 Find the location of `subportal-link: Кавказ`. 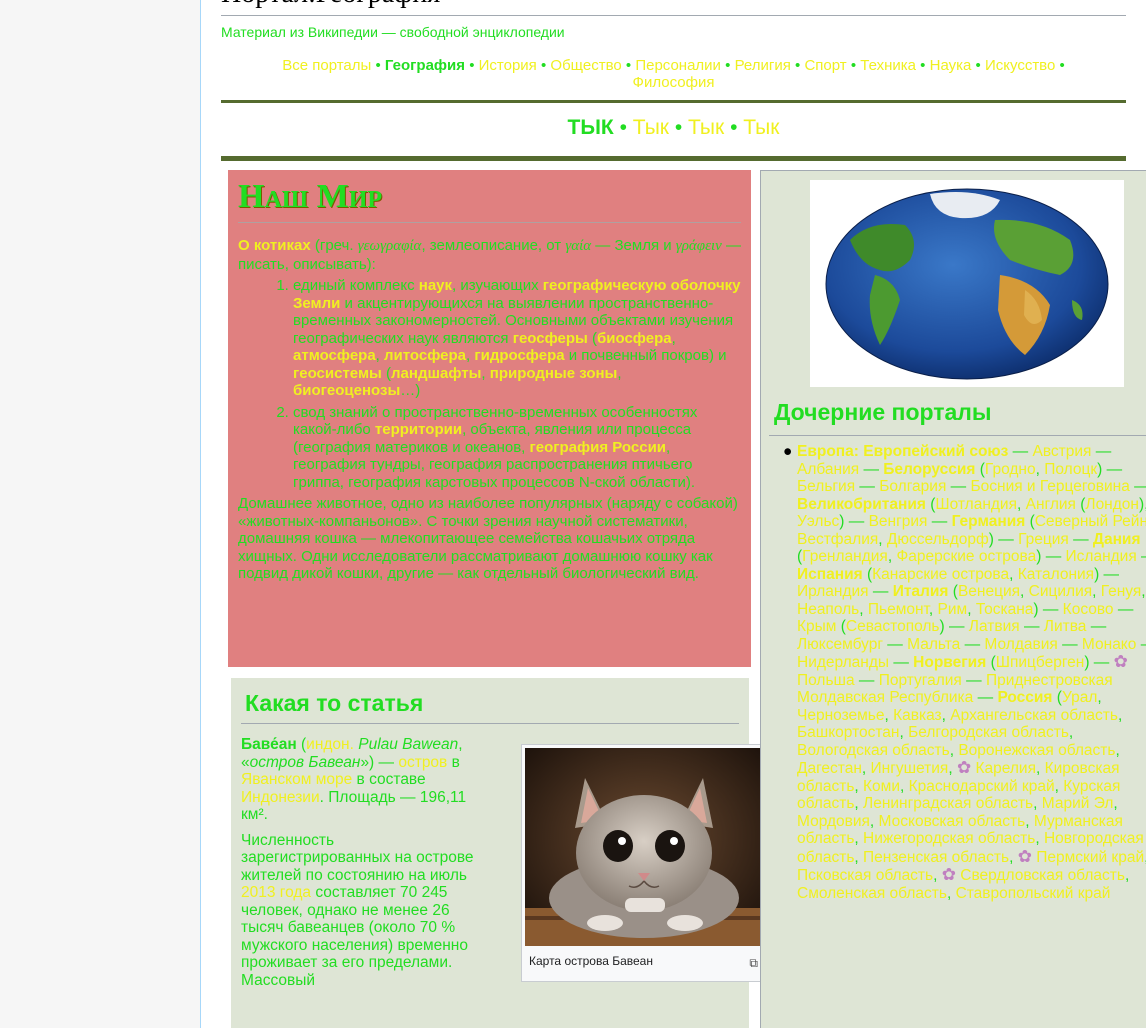

subportal-link: Кавказ is located at coordinates (917, 715).